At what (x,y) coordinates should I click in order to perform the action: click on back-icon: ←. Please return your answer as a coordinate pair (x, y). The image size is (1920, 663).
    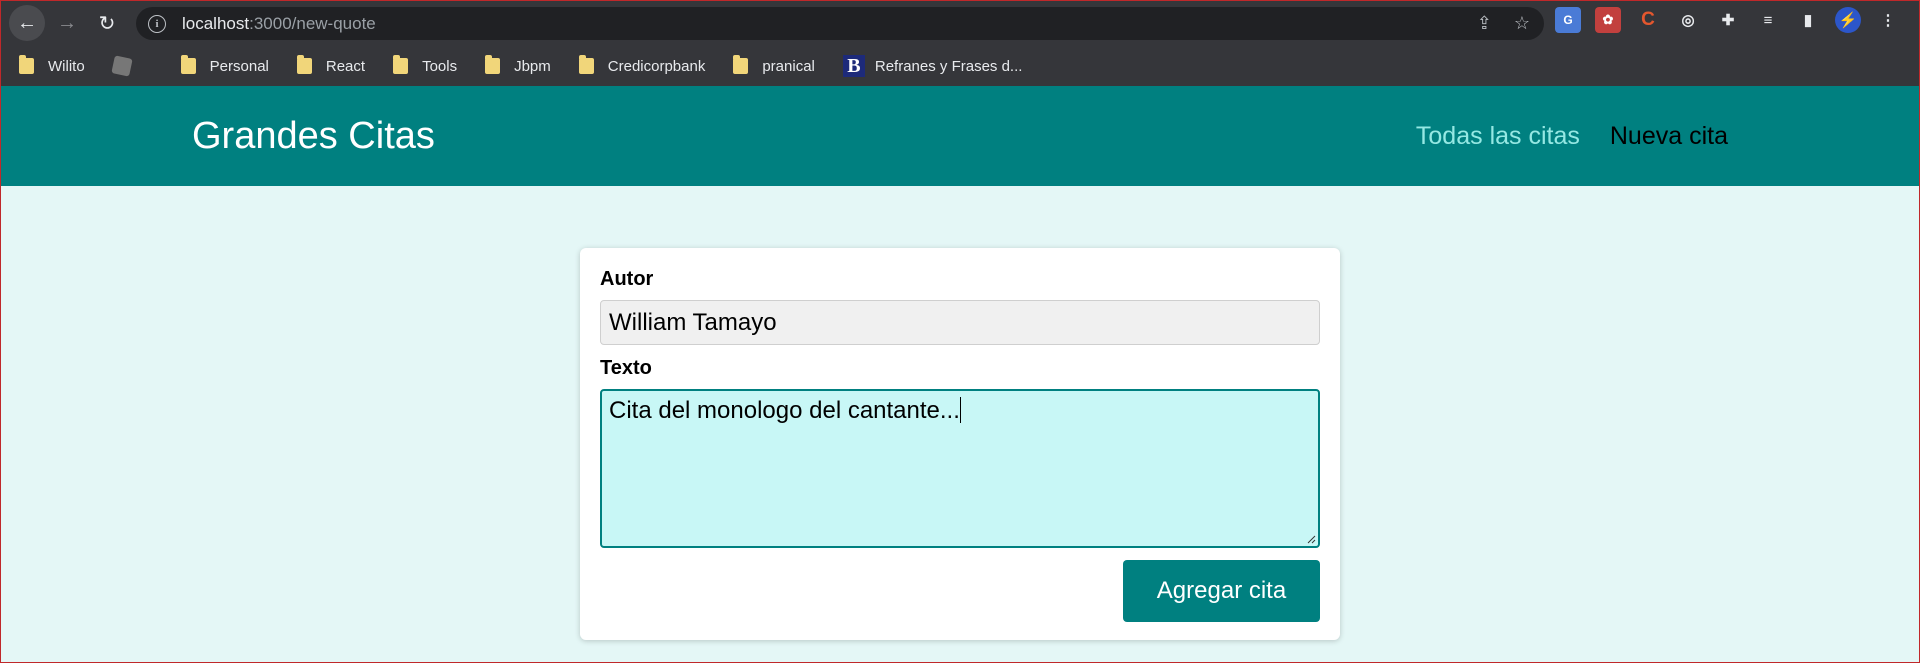
    Looking at the image, I should click on (27, 23).